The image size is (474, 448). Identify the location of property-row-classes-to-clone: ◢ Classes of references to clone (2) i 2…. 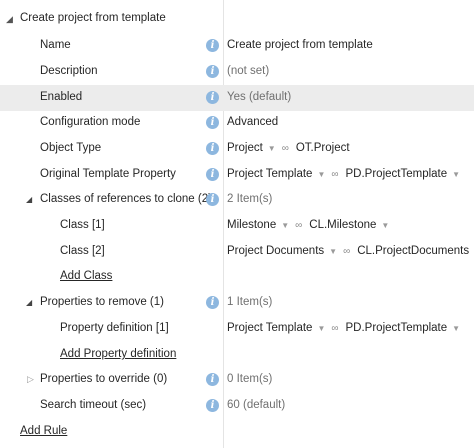
(237, 200).